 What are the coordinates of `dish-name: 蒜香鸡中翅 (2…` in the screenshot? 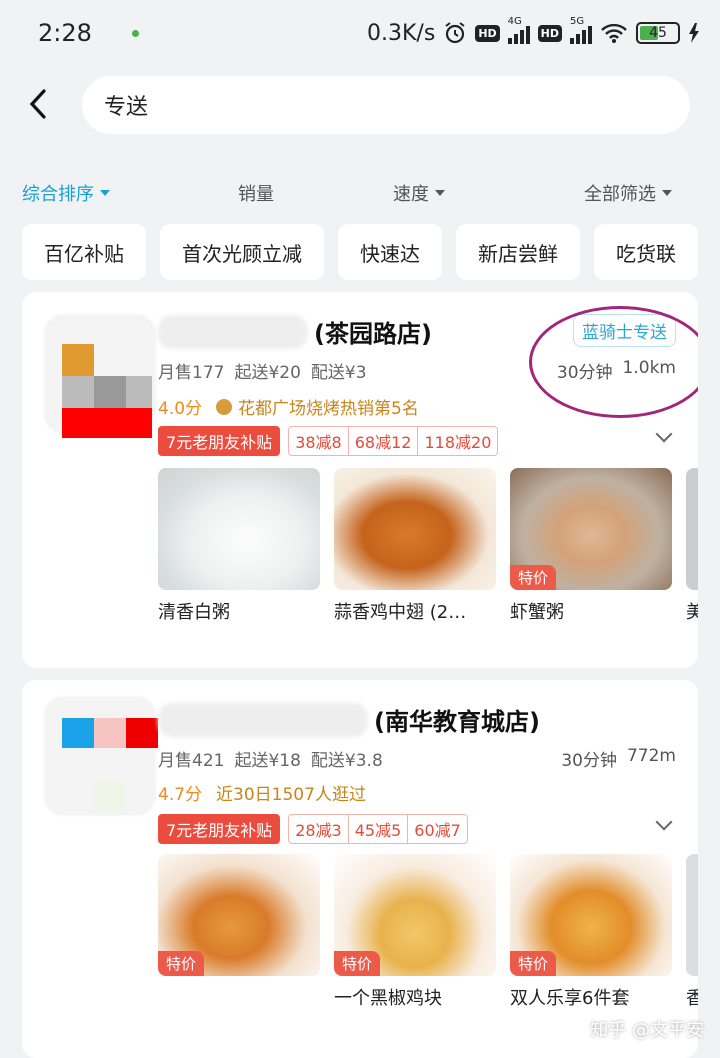 It's located at (400, 612).